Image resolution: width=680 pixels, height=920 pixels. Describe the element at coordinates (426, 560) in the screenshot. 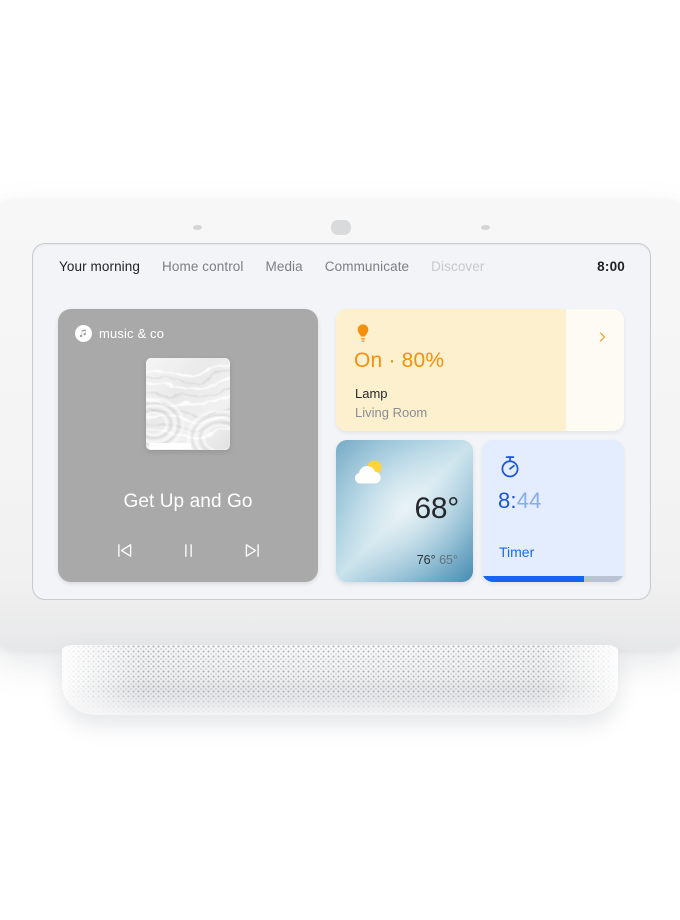

I see `weather-high: 76°` at that location.